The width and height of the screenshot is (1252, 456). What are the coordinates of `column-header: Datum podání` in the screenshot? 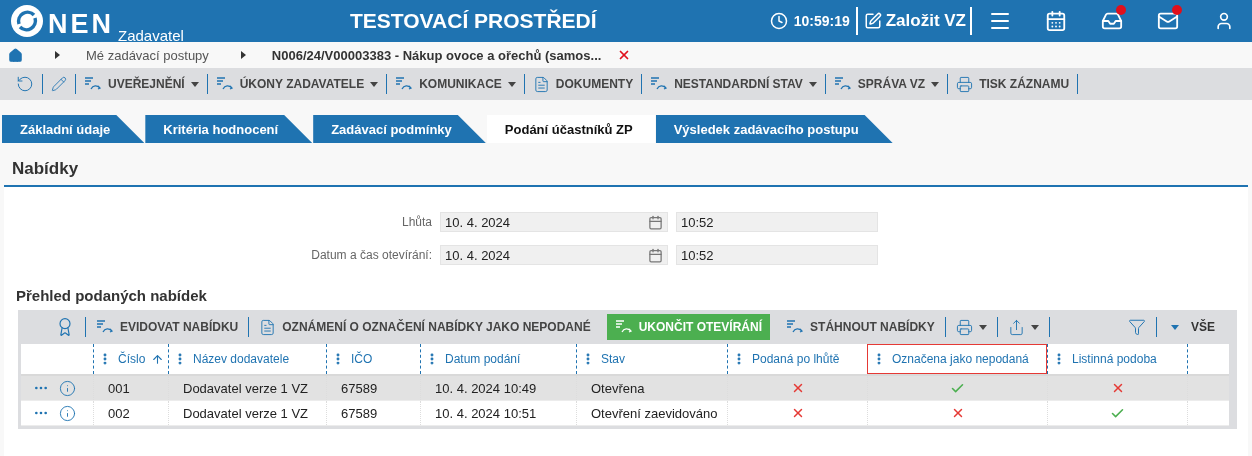 It's located at (498, 359).